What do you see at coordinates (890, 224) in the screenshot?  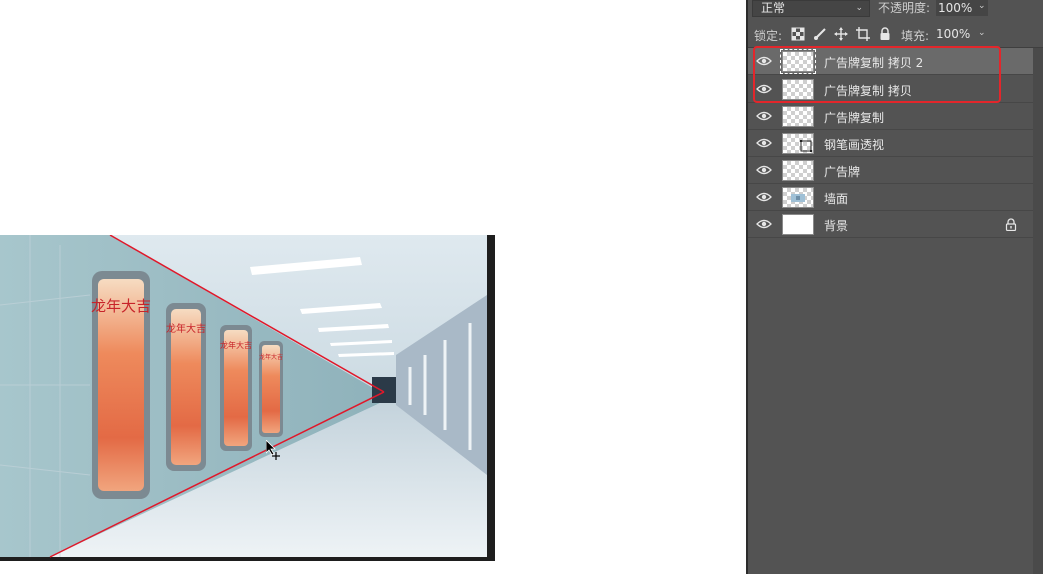 I see `layer-row: 背景` at bounding box center [890, 224].